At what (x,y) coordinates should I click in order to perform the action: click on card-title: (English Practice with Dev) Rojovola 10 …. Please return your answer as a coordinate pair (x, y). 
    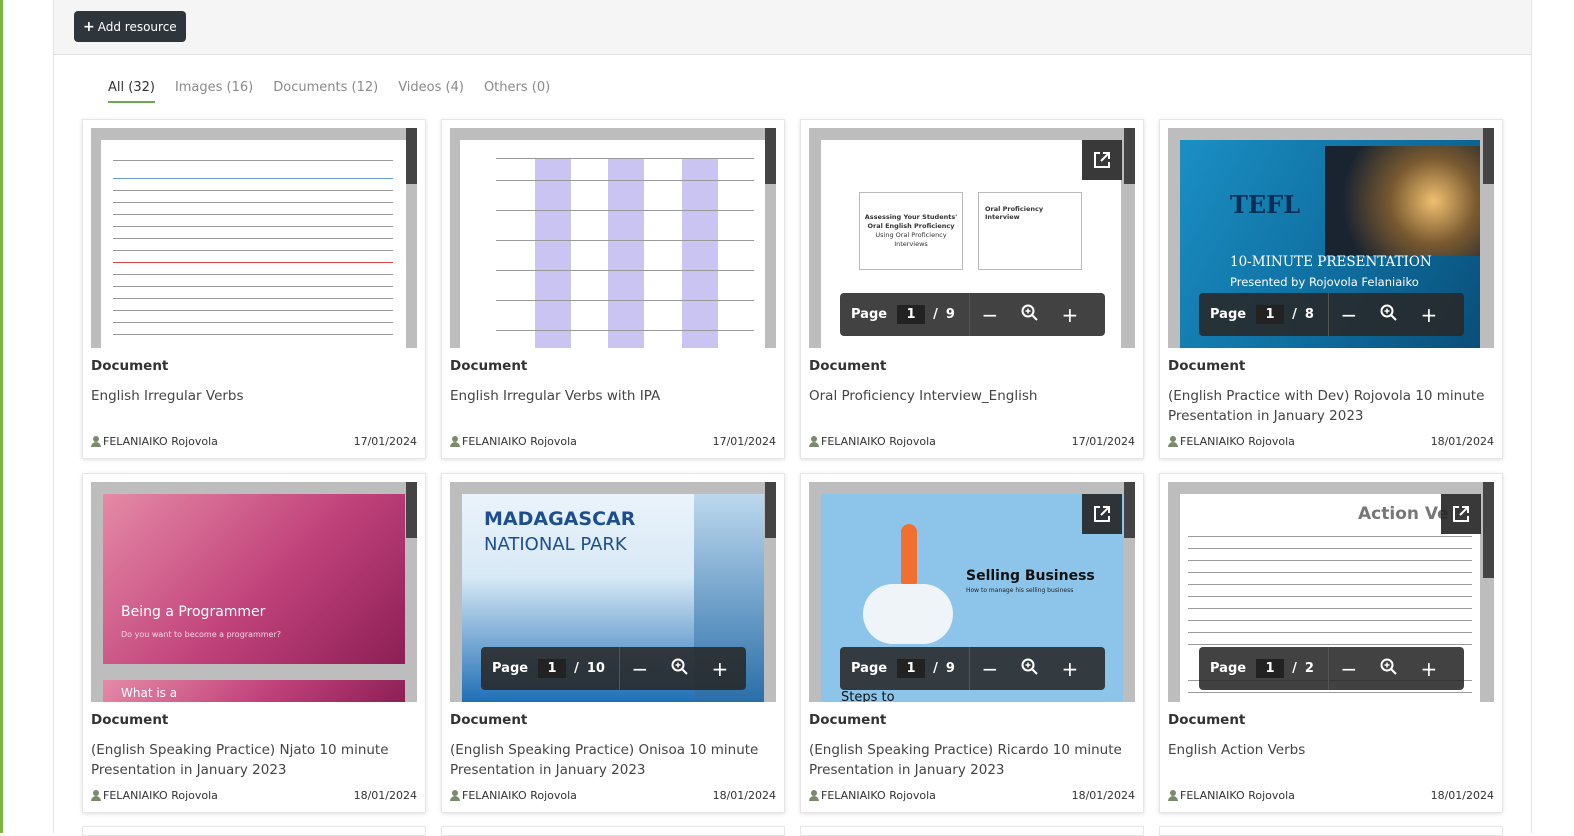
    Looking at the image, I should click on (1333, 406).